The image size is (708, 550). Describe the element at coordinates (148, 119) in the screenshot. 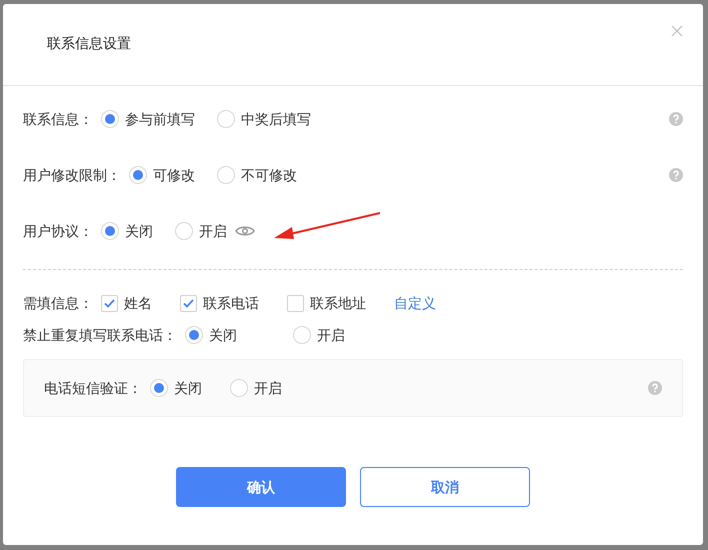

I see `radio-option: 参与前填写` at that location.